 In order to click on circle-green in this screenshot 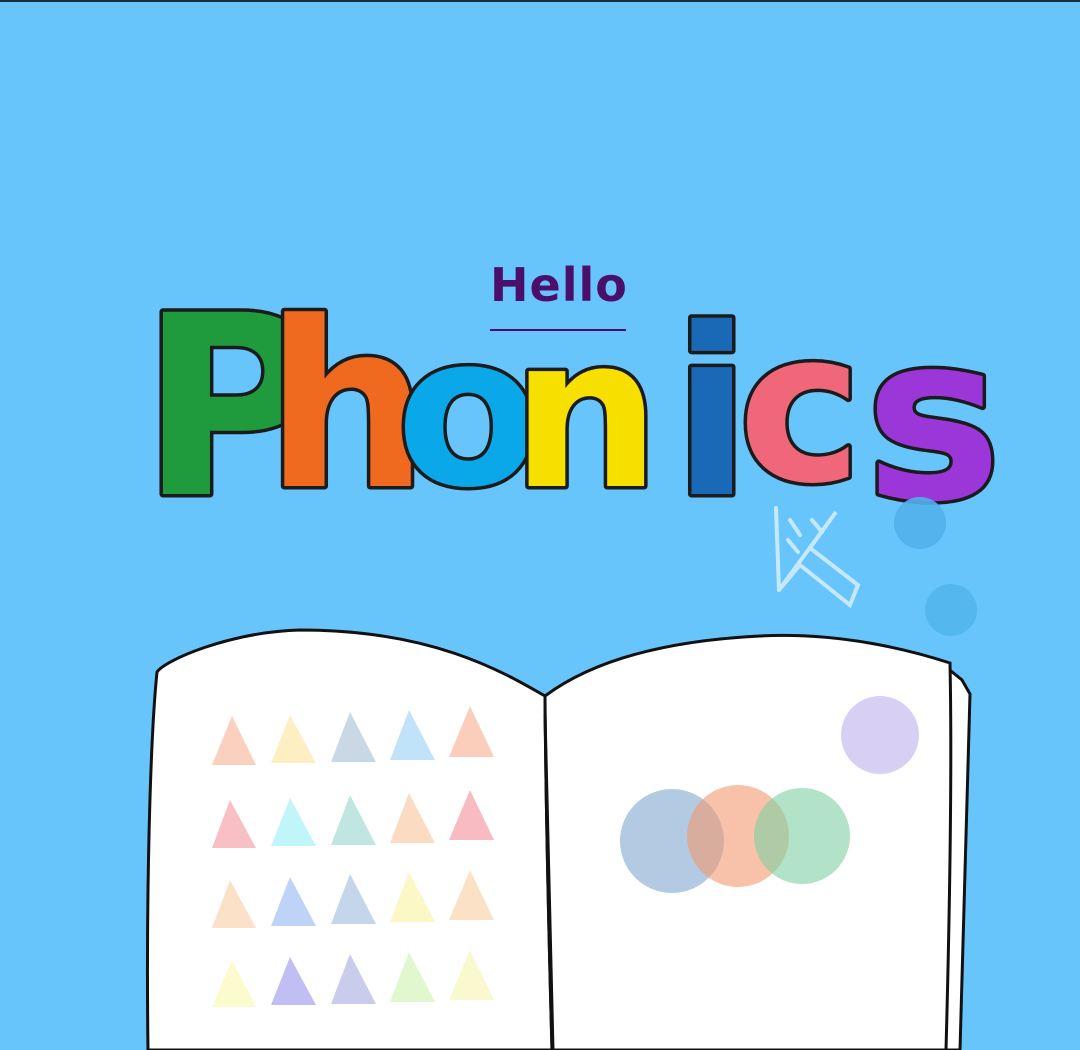, I will do `click(802, 836)`.